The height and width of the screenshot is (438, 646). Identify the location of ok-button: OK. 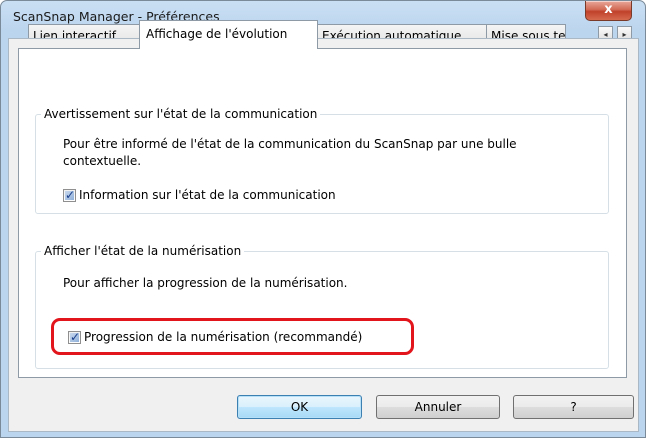
(299, 407).